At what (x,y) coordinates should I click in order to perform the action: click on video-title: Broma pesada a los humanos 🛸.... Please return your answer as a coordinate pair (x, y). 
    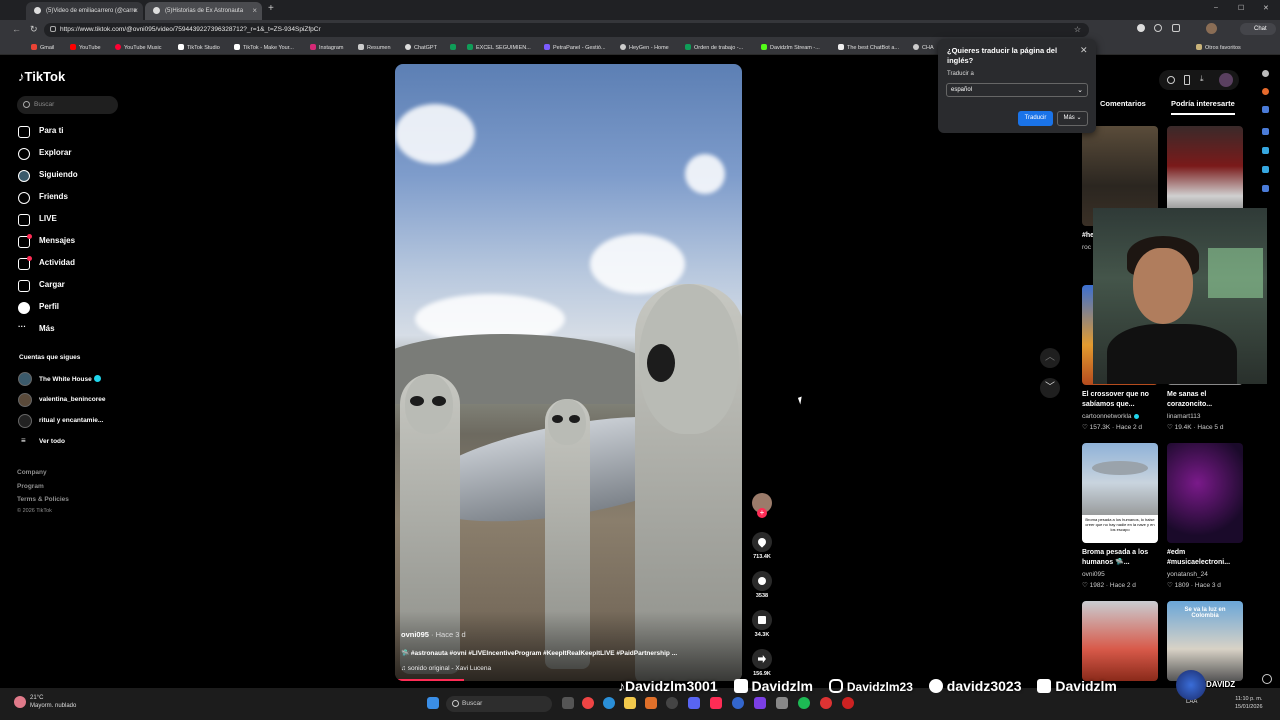
    Looking at the image, I should click on (1120, 558).